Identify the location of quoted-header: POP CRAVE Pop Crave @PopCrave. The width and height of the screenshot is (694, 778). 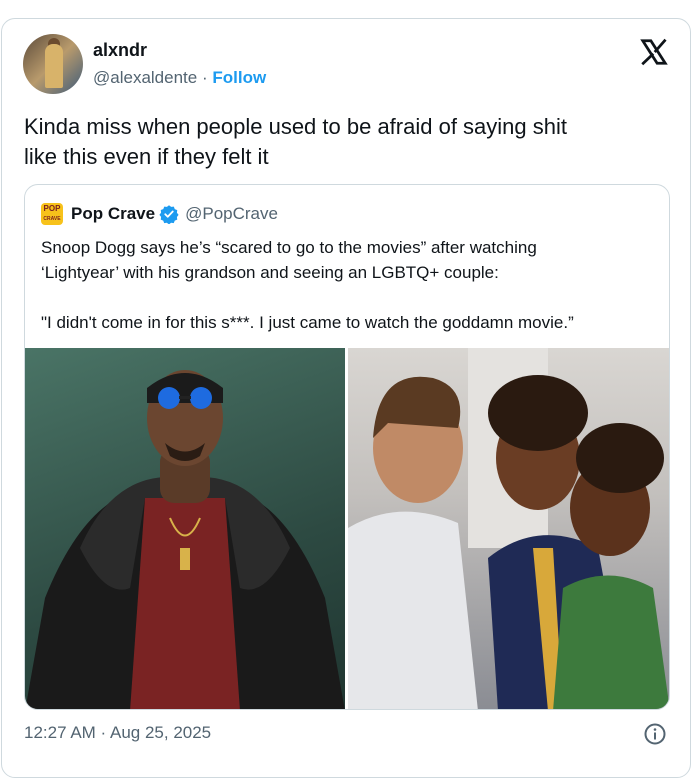
(159, 214).